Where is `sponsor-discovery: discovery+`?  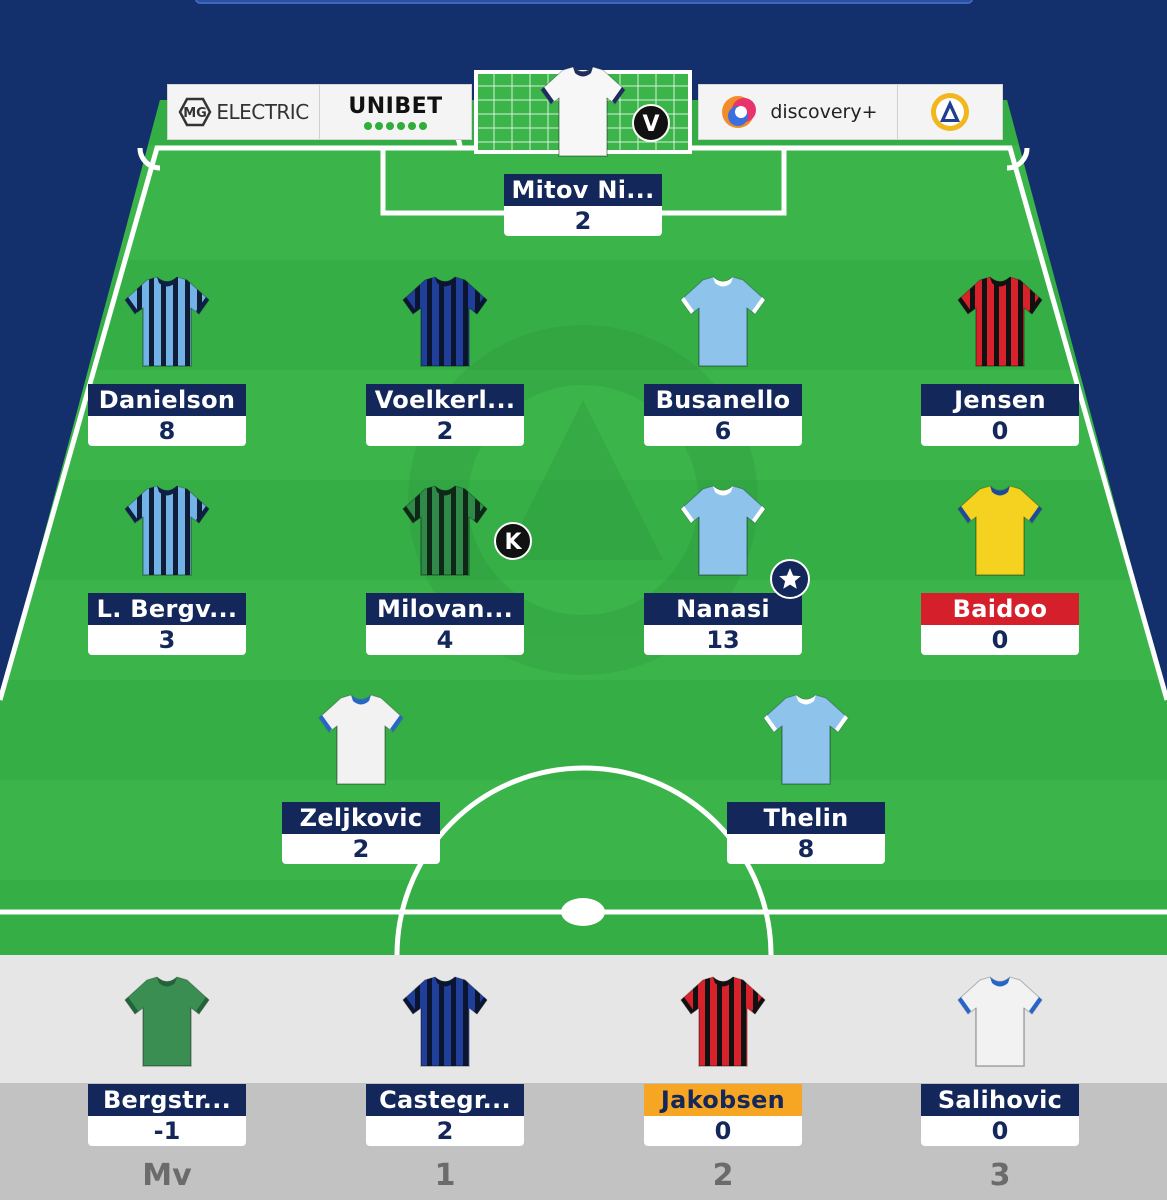
sponsor-discovery: discovery+ is located at coordinates (798, 112).